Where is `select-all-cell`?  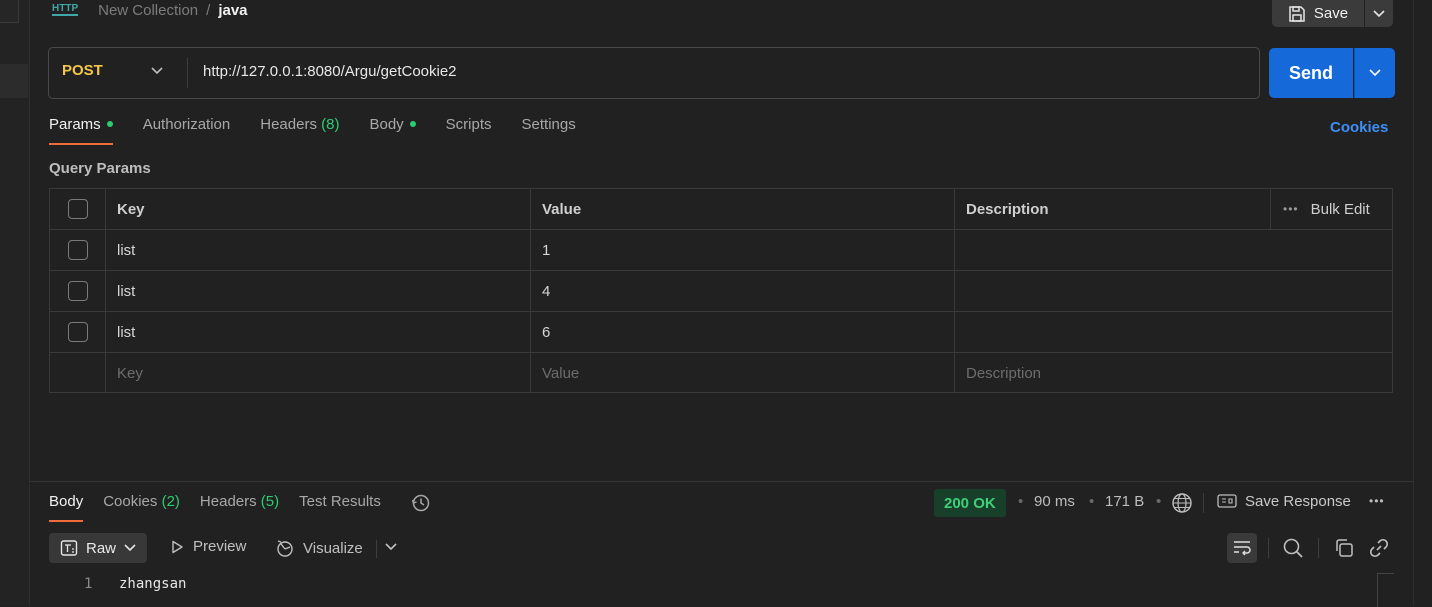
select-all-cell is located at coordinates (78, 209).